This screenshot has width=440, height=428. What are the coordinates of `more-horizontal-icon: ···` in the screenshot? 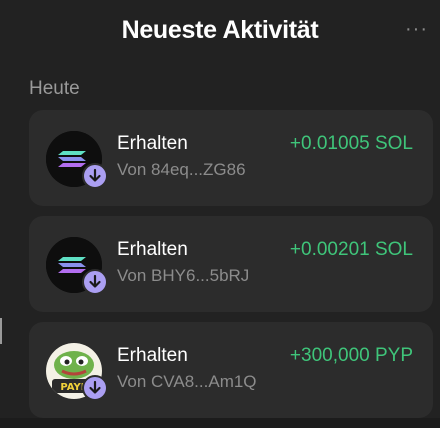 It's located at (416, 29).